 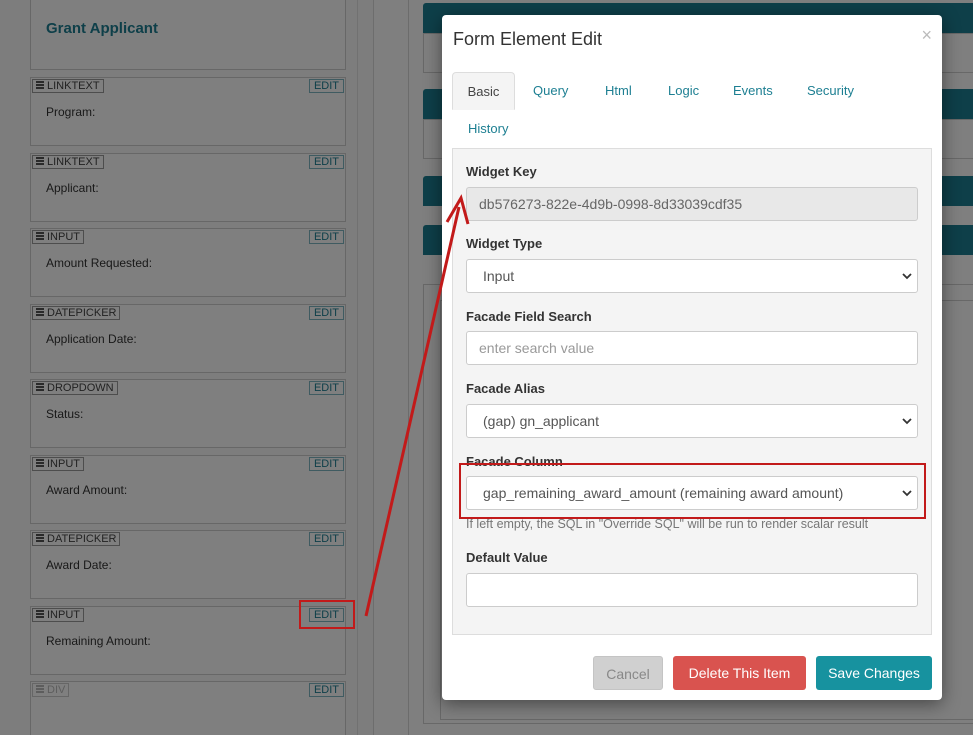 What do you see at coordinates (830, 91) in the screenshot?
I see `tab-security: Security` at bounding box center [830, 91].